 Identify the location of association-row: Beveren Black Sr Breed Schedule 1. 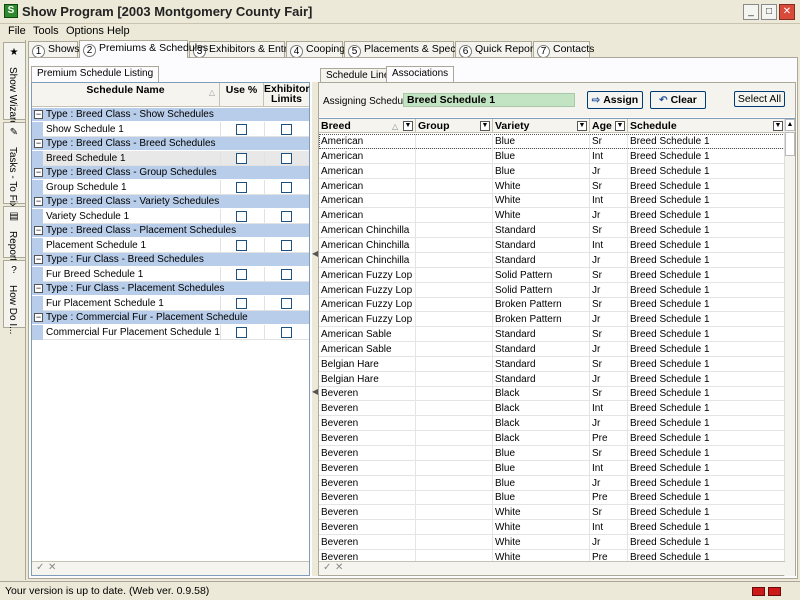
(552, 394).